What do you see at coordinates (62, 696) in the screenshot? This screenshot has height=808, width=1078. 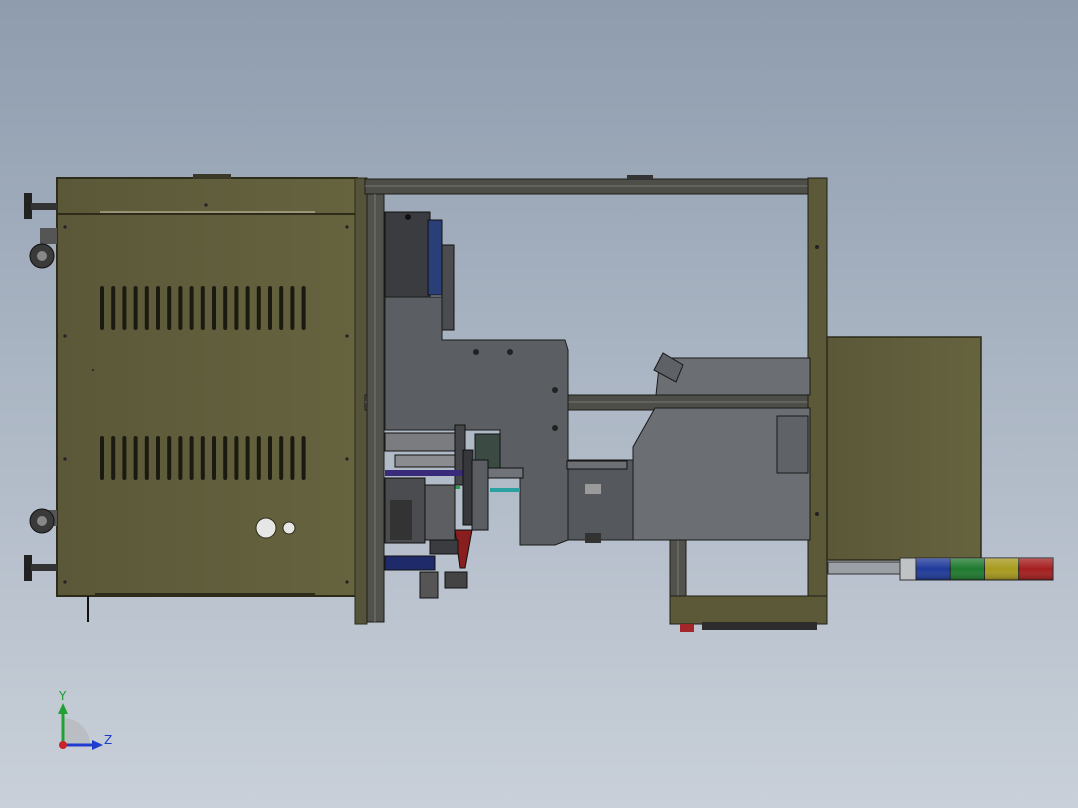 I see `axis-y-label: Y` at bounding box center [62, 696].